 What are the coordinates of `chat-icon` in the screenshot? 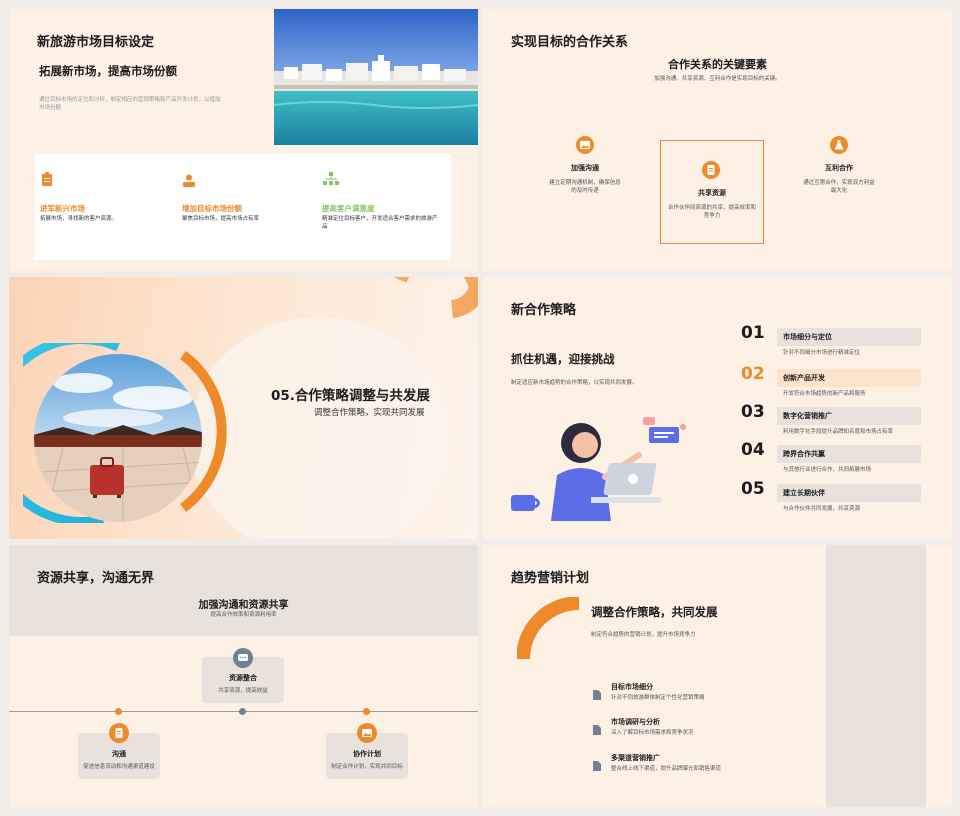 It's located at (243, 658).